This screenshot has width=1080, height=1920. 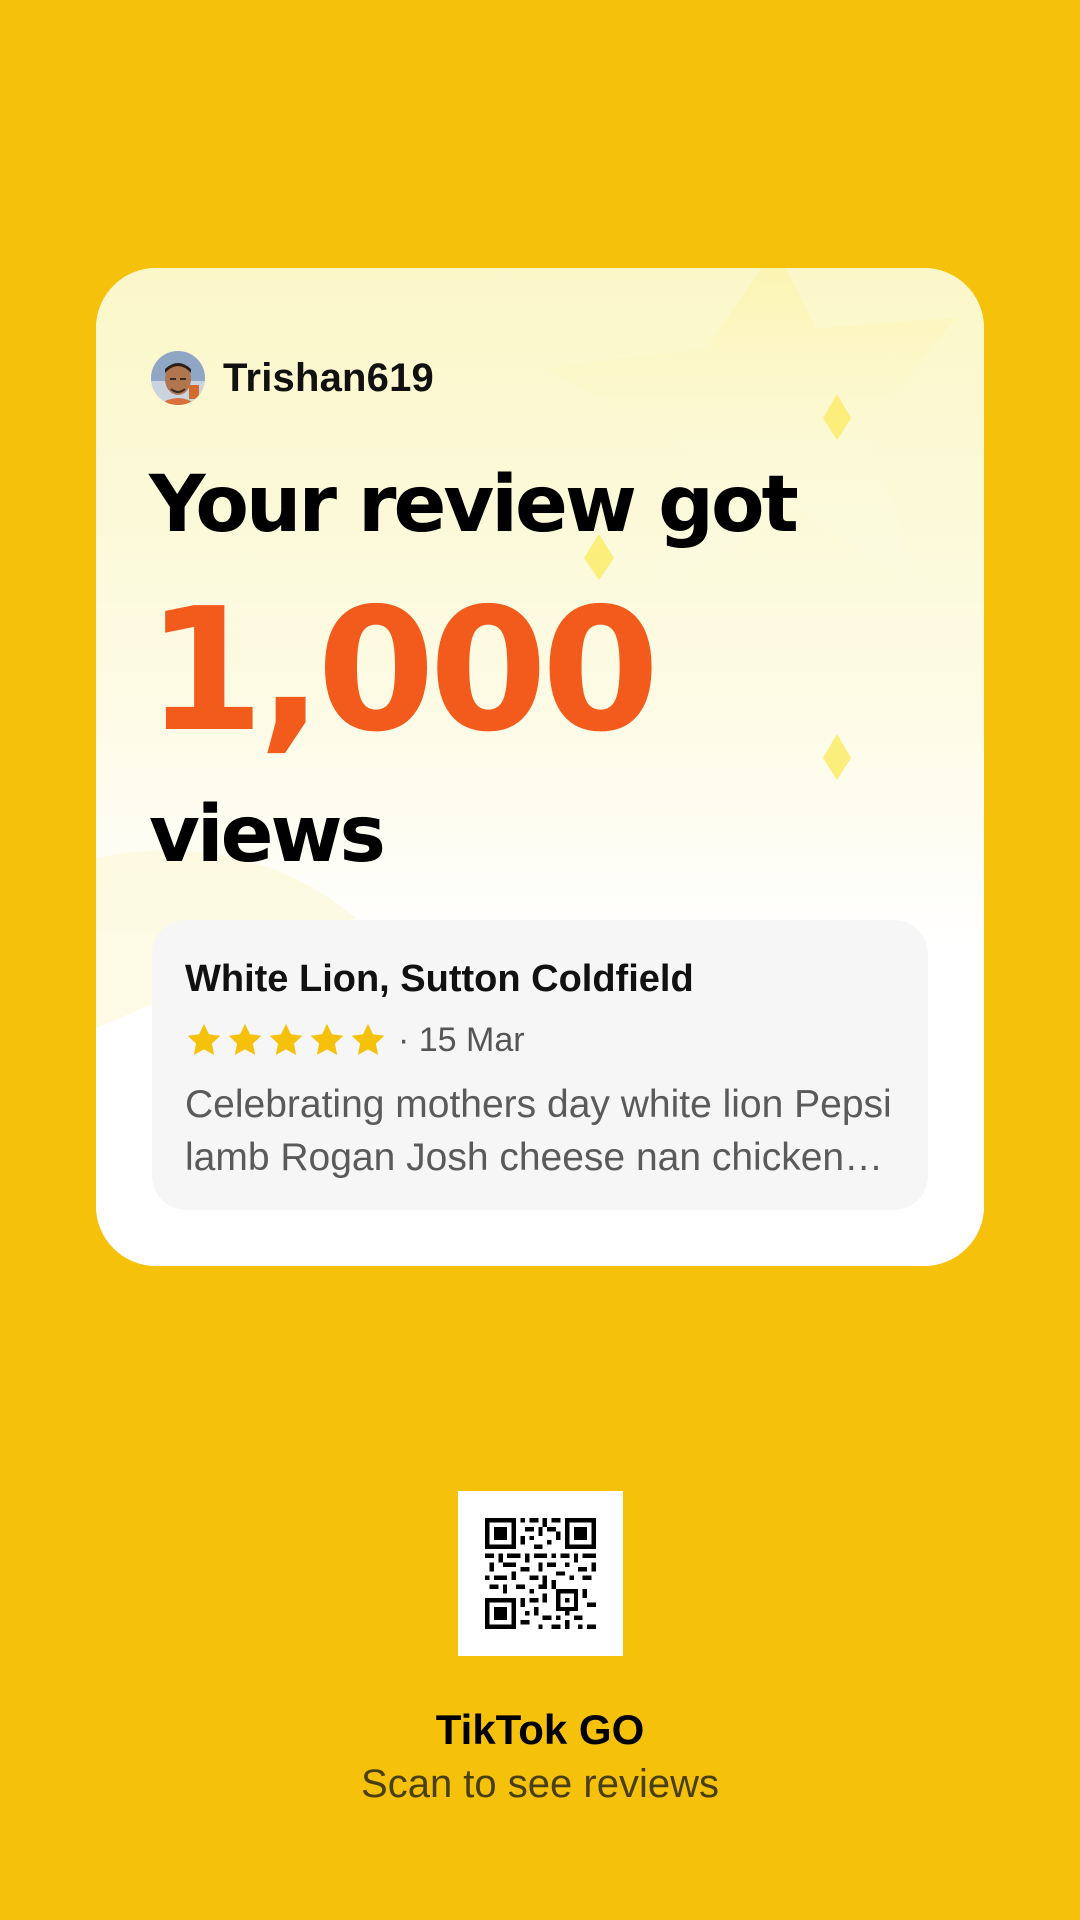 I want to click on rating-row: · 15 Mar, so click(x=355, y=1040).